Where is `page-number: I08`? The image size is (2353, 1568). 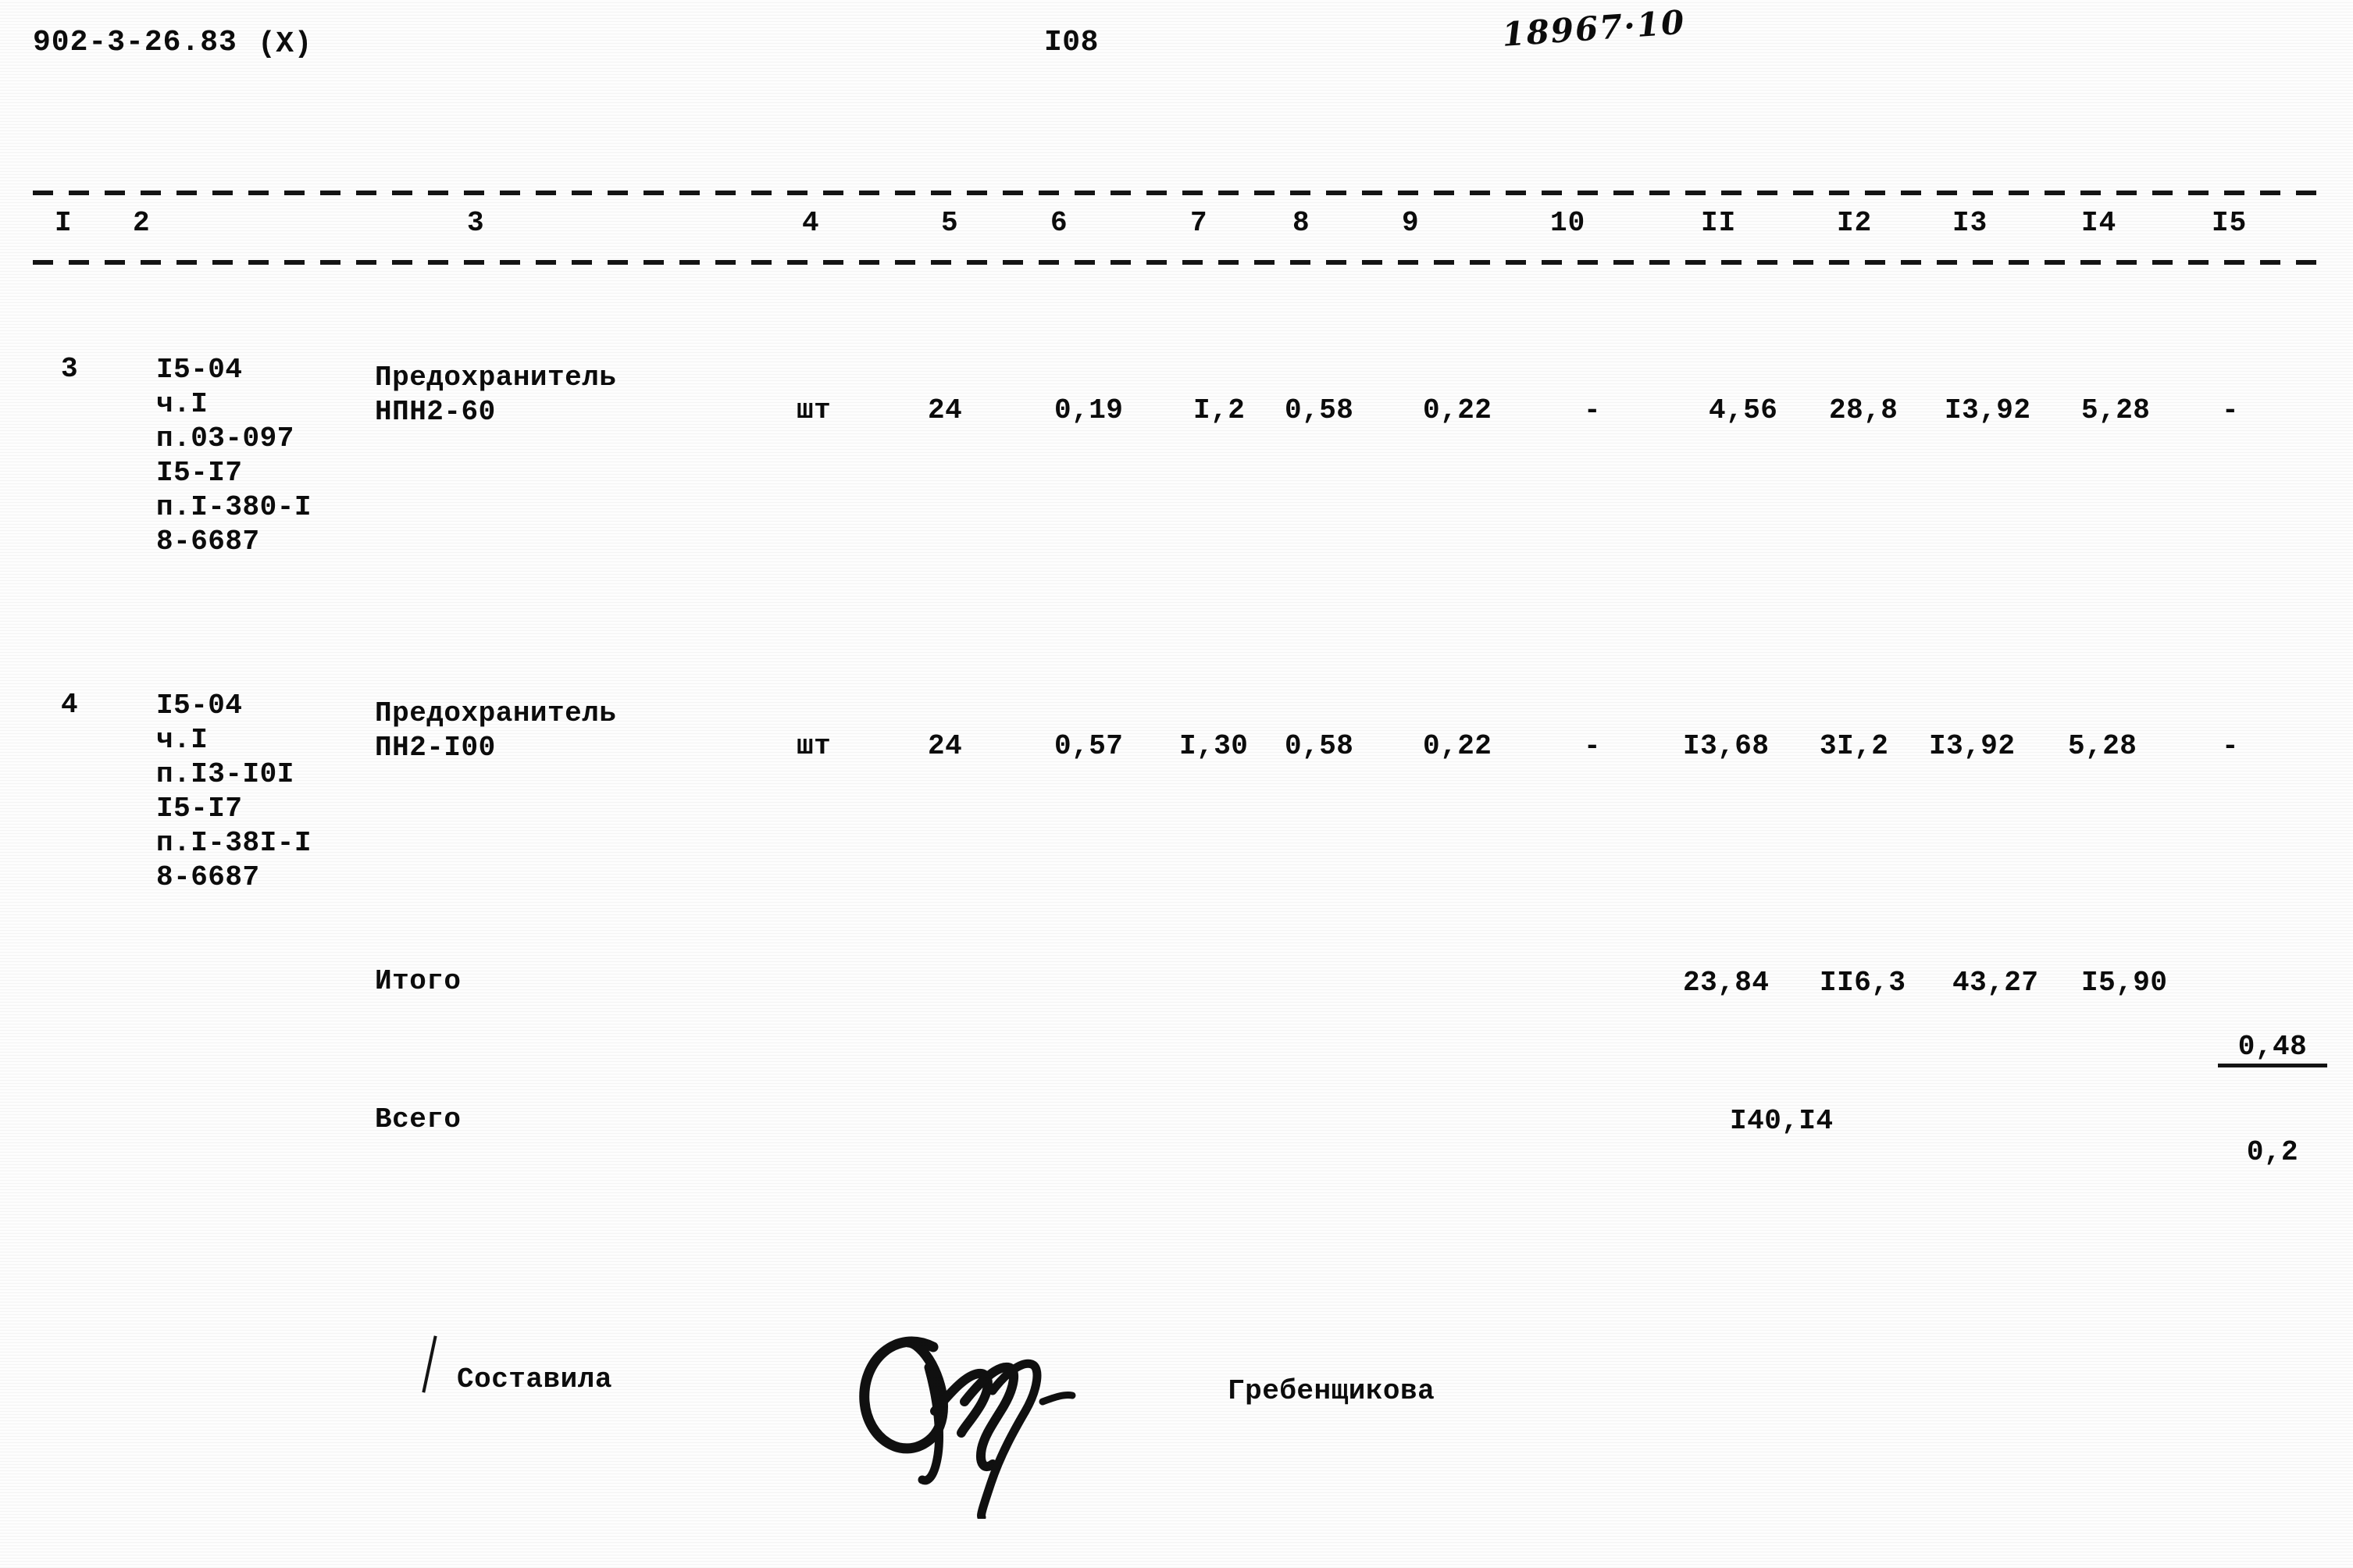
page-number: I08 is located at coordinates (1071, 42).